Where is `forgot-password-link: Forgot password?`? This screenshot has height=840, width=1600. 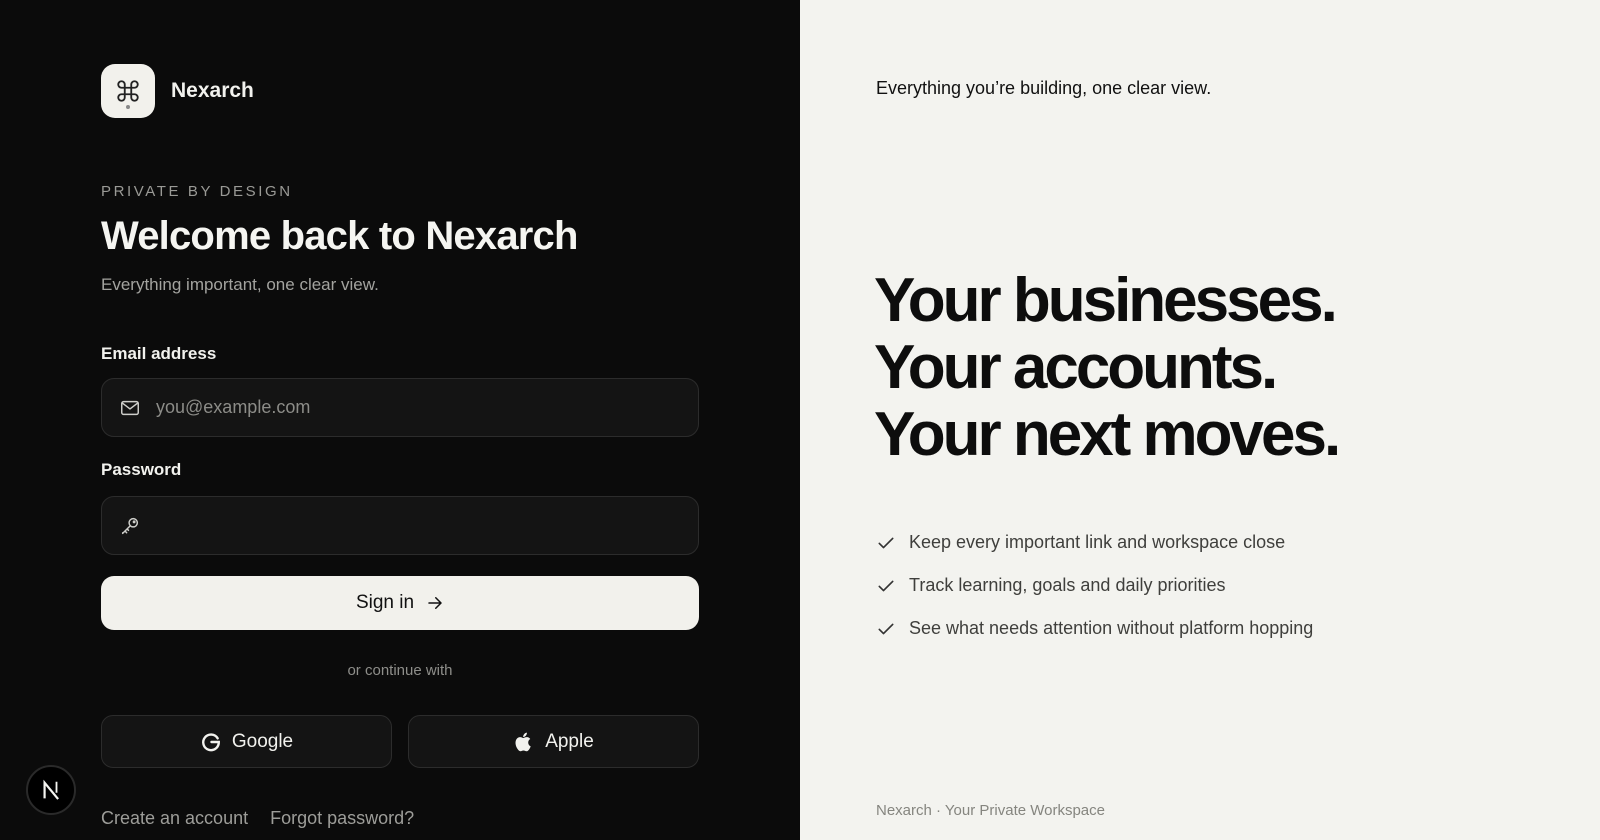 forgot-password-link: Forgot password? is located at coordinates (342, 818).